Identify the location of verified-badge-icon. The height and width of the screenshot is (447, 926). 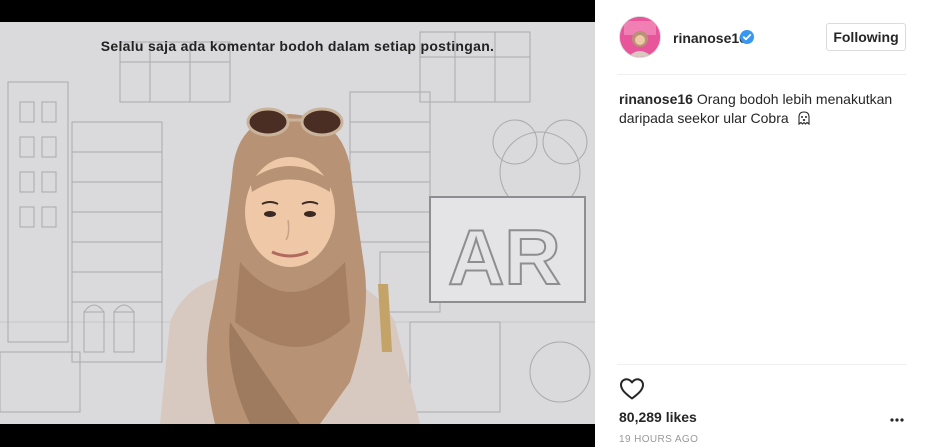
(747, 37).